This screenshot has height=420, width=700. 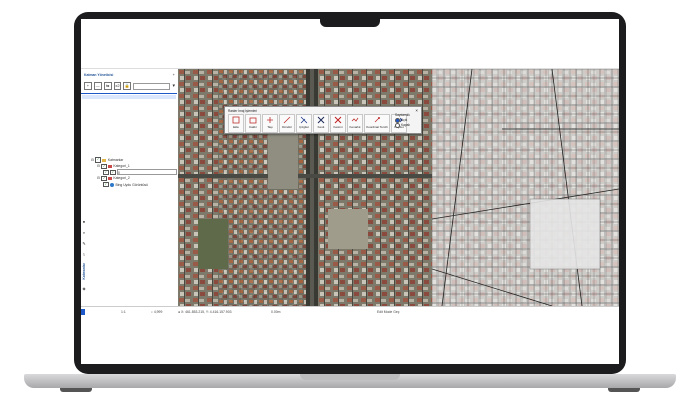 What do you see at coordinates (83, 243) in the screenshot?
I see `pencil-icon: ✎` at bounding box center [83, 243].